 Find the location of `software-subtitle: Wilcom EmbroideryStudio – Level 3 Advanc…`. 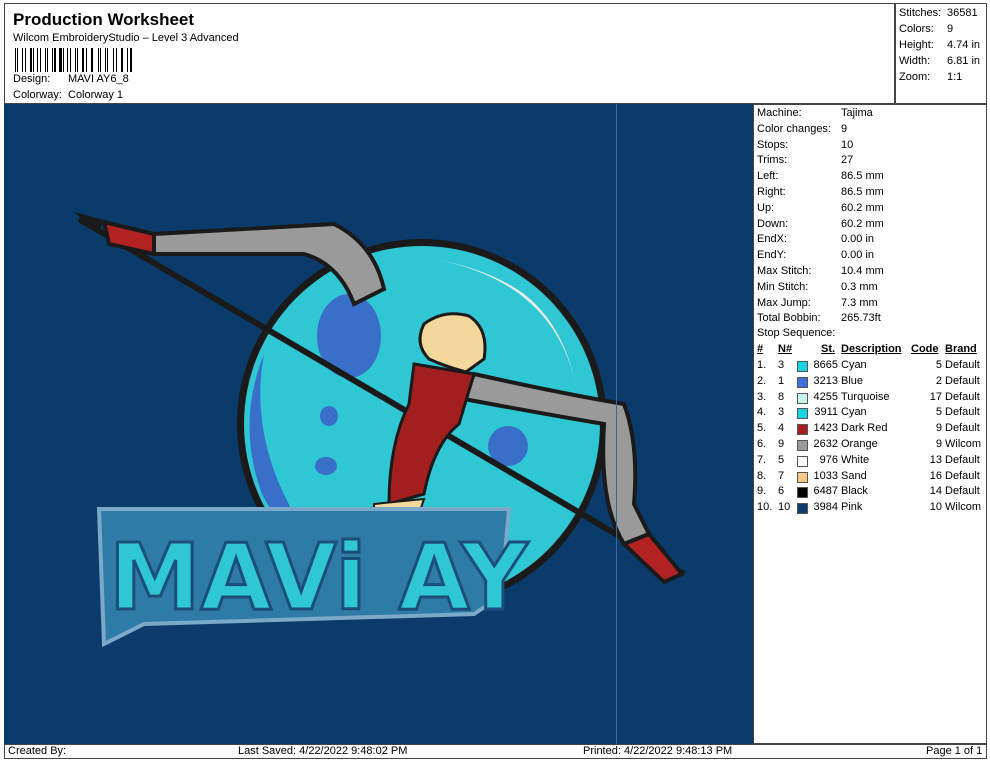

software-subtitle: Wilcom EmbroideryStudio – Level 3 Advanc… is located at coordinates (126, 38).